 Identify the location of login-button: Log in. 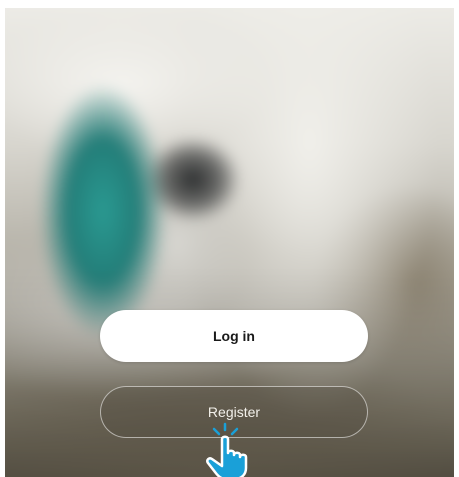
(234, 336).